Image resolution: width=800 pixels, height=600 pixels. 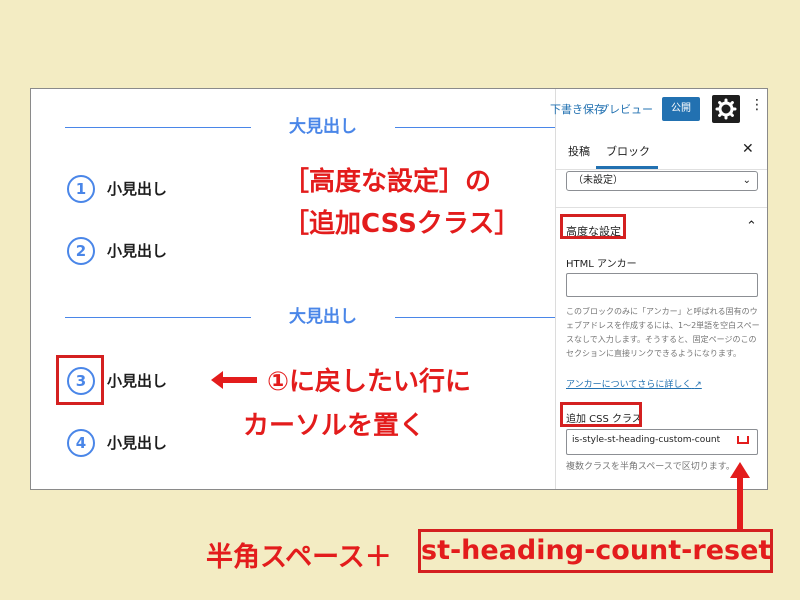 I want to click on save-draft-button: 下書き保存, so click(x=577, y=109).